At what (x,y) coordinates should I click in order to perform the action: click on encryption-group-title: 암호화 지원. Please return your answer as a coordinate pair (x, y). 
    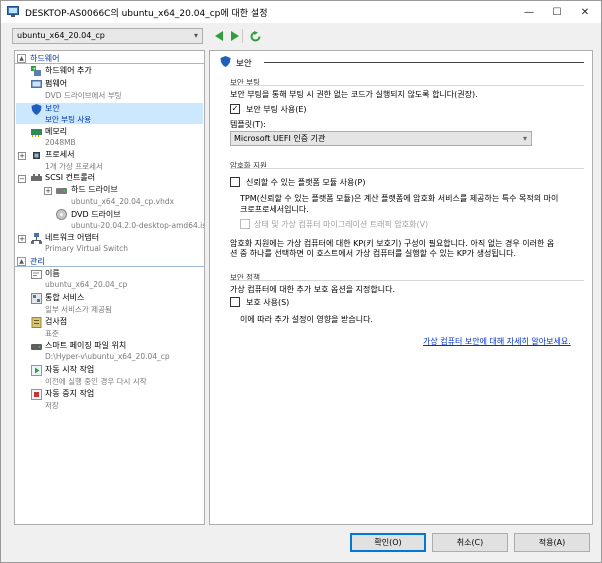
    Looking at the image, I should click on (248, 165).